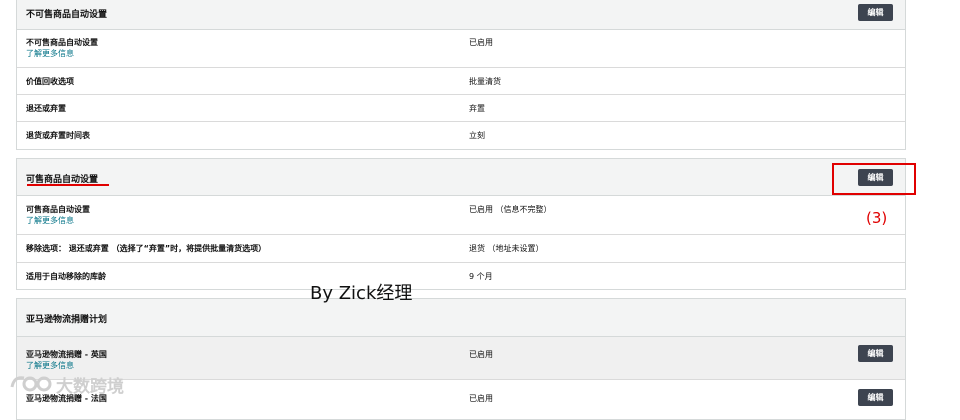  What do you see at coordinates (50, 81) in the screenshot?
I see `row-label: 价值回收选项` at bounding box center [50, 81].